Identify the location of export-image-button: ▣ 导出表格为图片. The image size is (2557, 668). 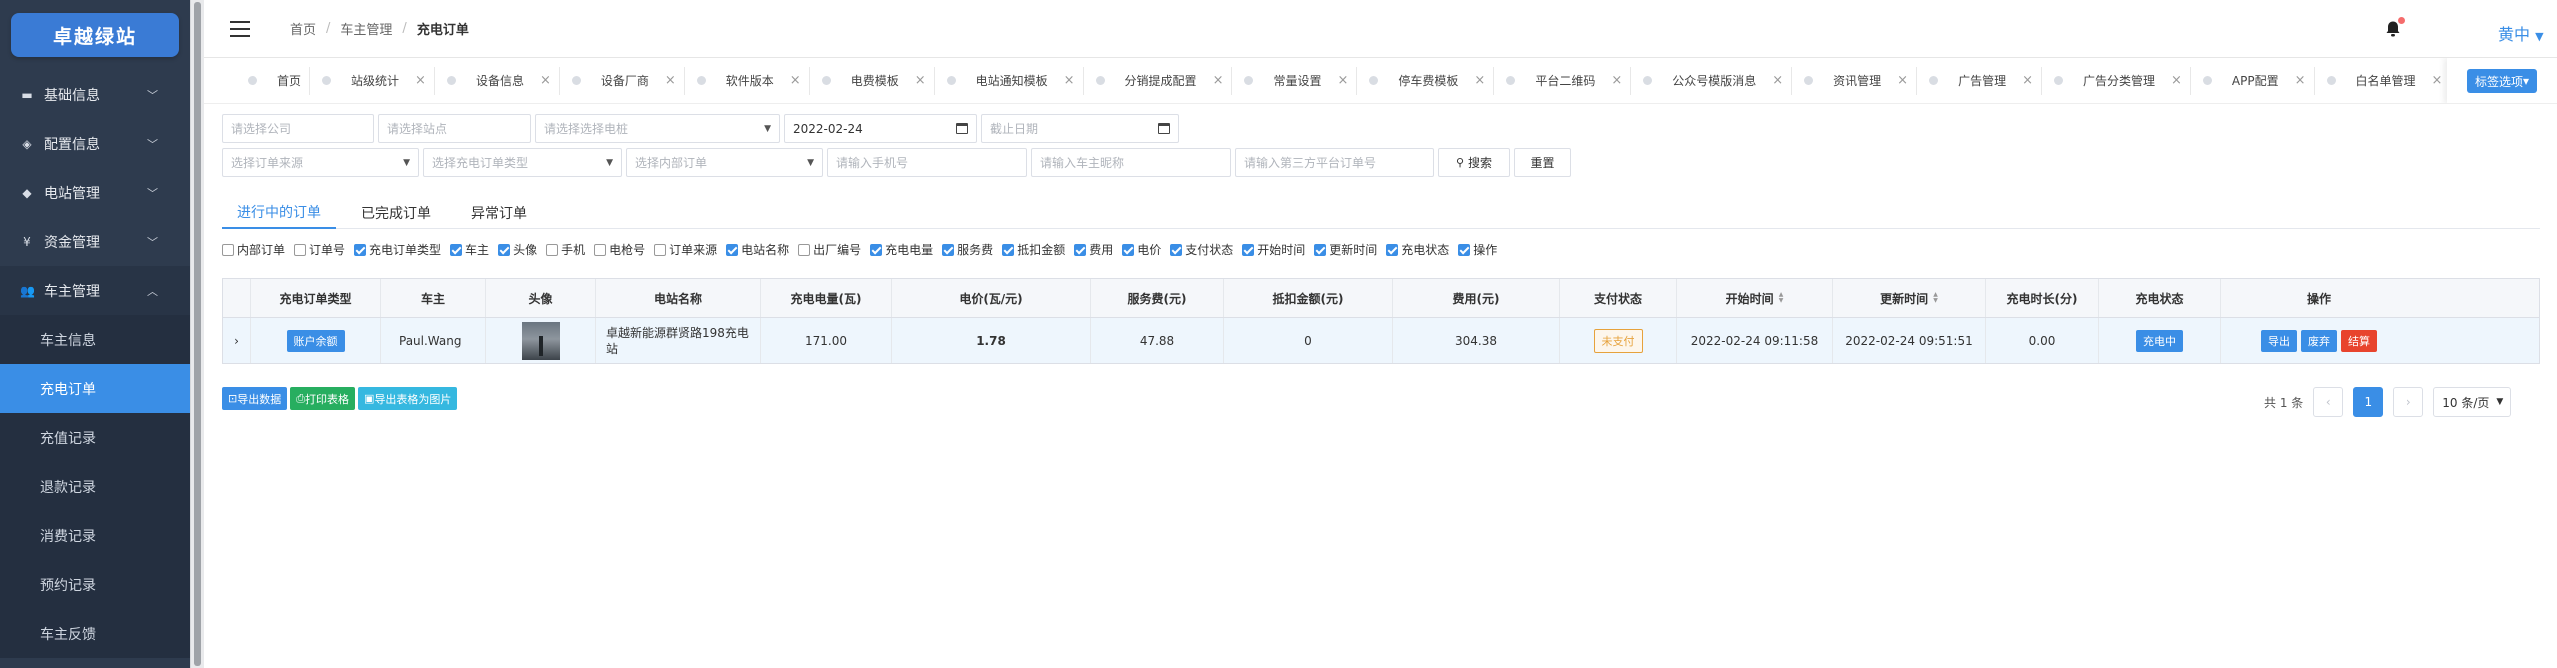
(408, 398).